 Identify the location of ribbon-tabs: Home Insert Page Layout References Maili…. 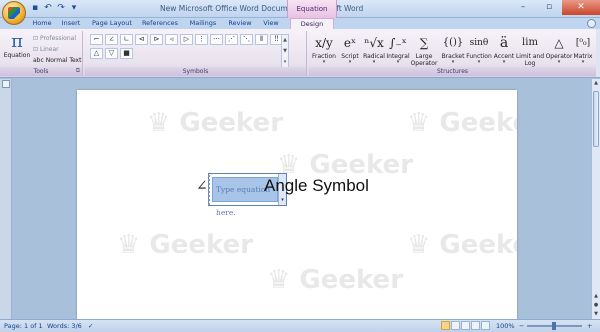
(300, 23).